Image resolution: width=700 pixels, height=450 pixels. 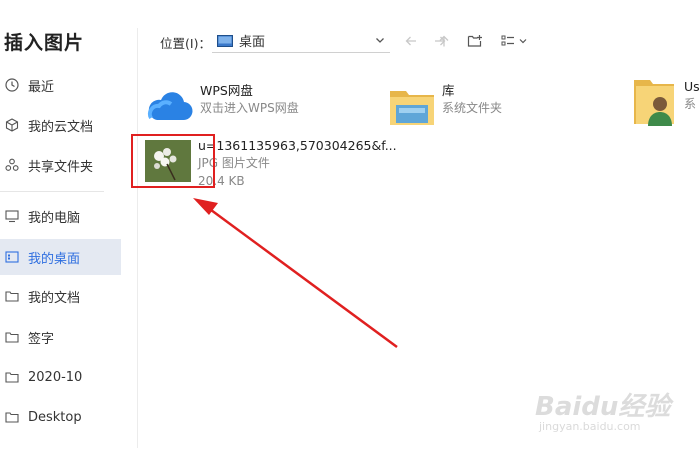 I want to click on new-folder-icon, so click(x=474, y=41).